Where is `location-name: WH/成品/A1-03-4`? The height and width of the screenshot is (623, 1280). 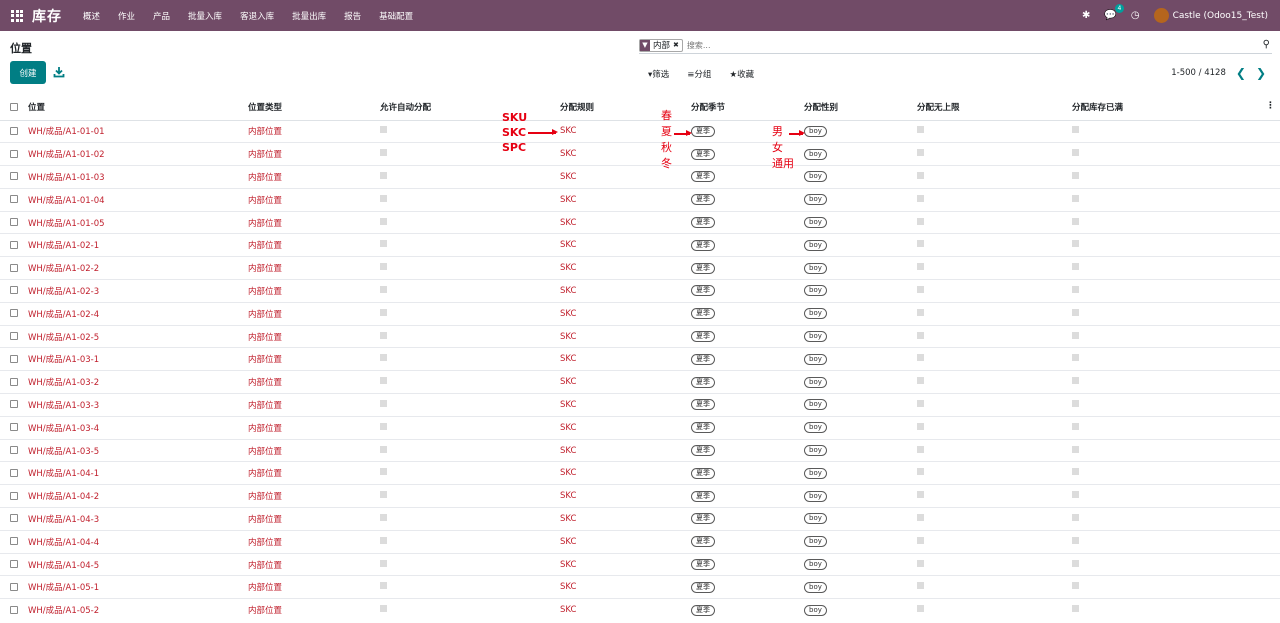
location-name: WH/成品/A1-03-4 is located at coordinates (63, 429).